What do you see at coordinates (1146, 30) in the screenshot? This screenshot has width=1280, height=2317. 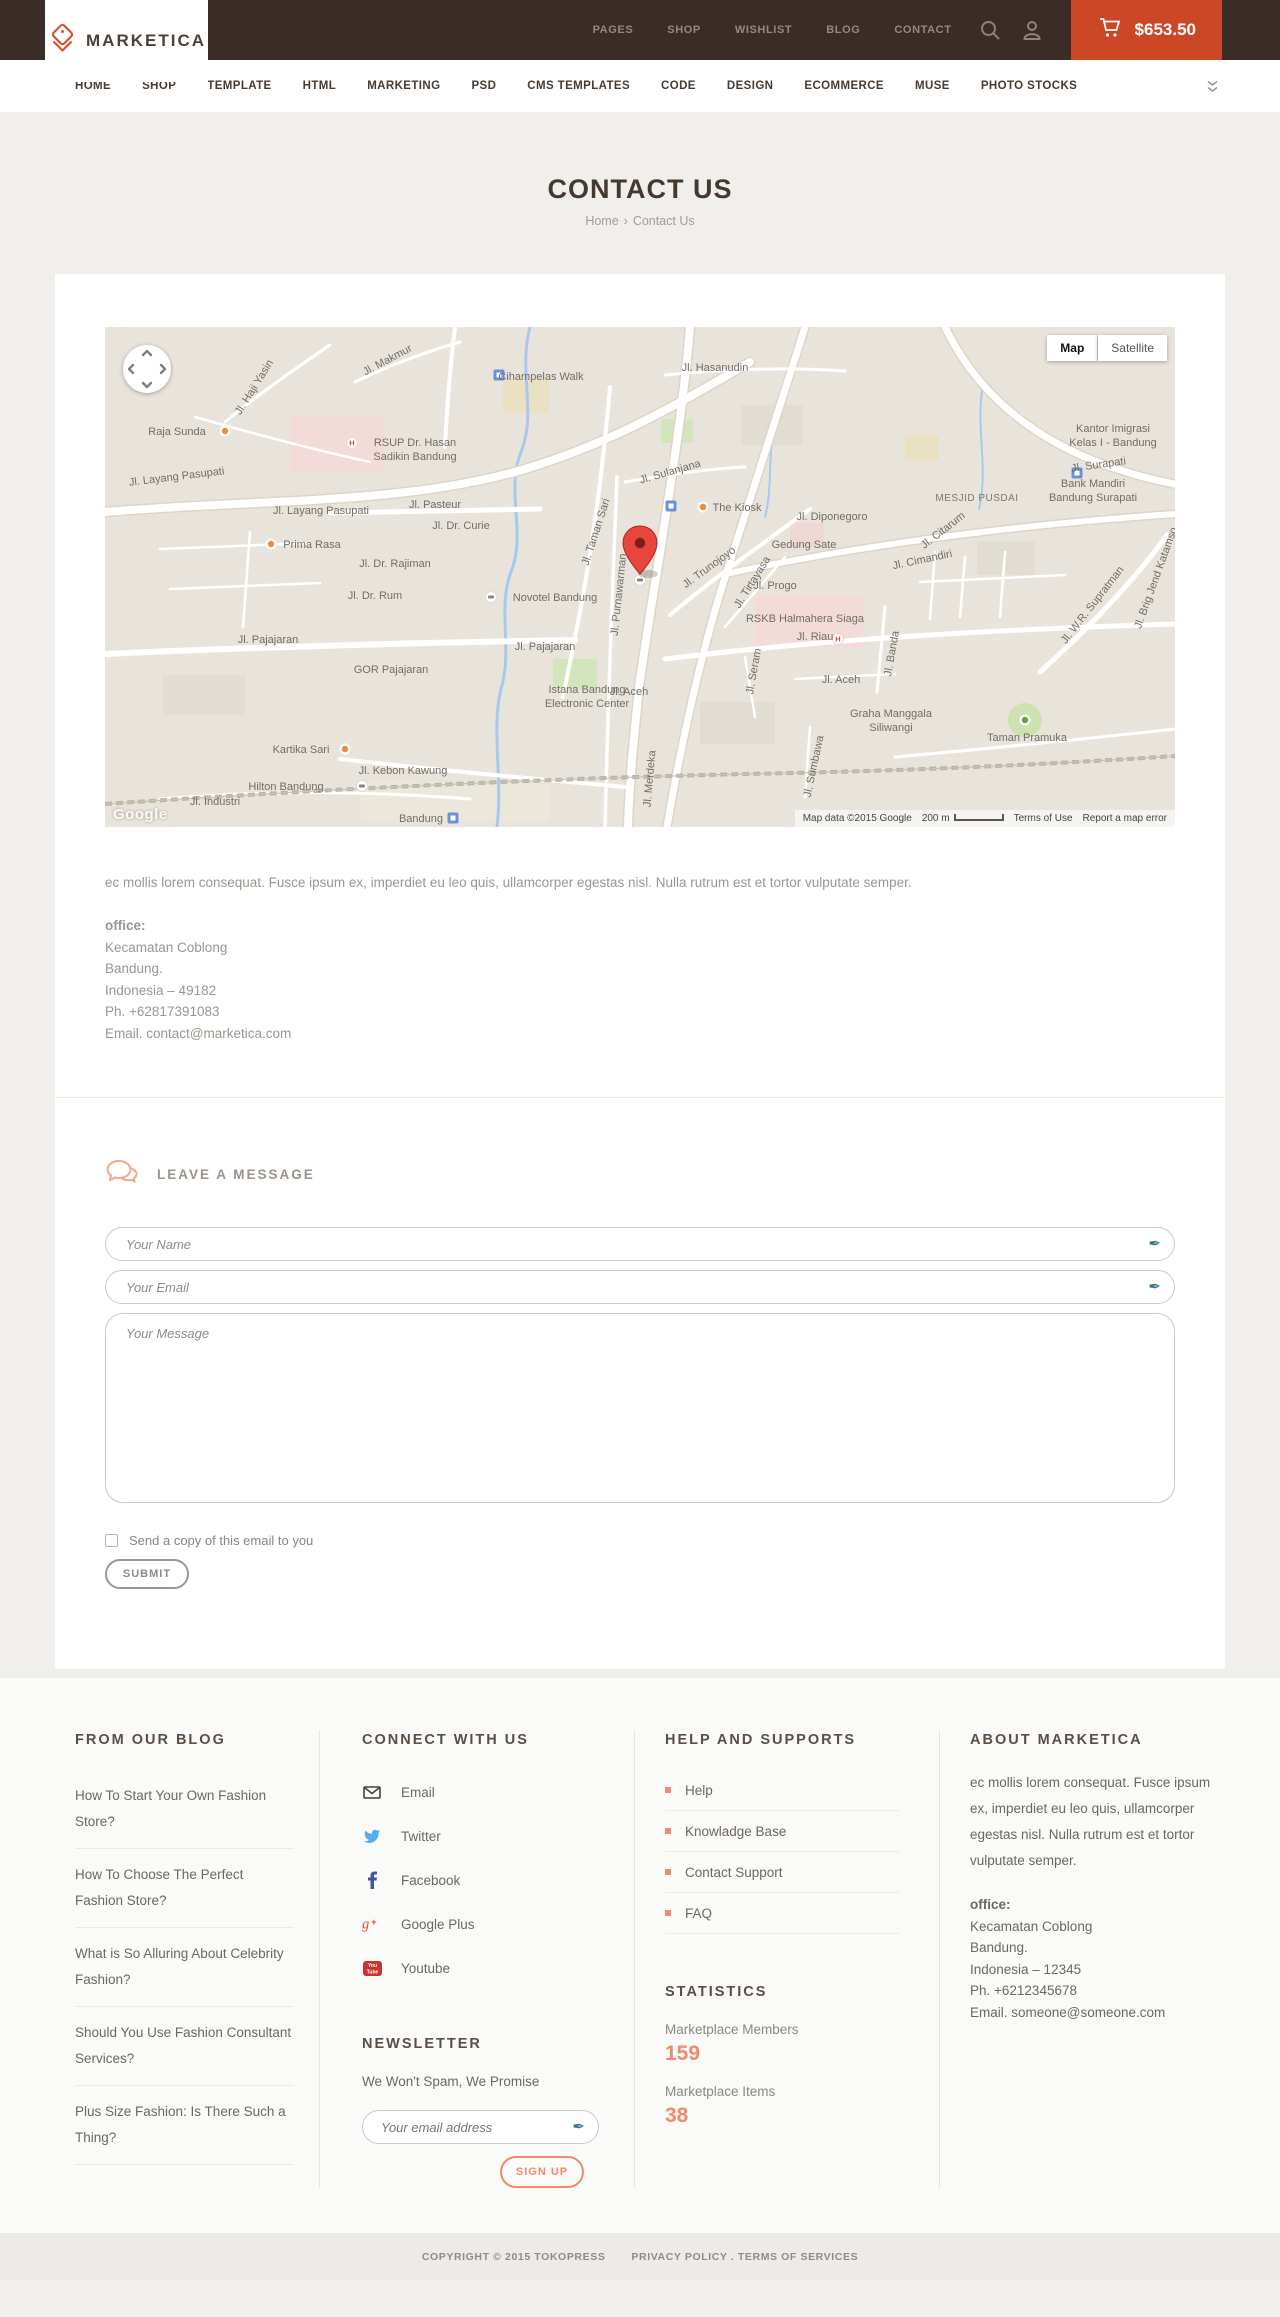 I see `cart-button: $653.50` at bounding box center [1146, 30].